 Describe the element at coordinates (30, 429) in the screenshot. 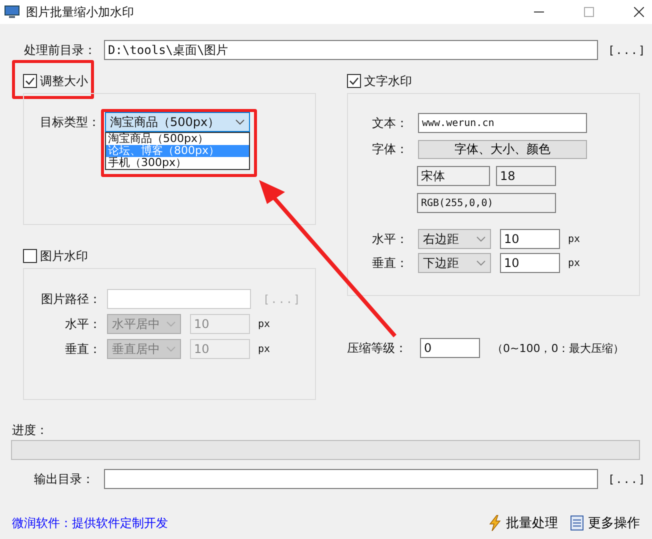

I see `progress-label: 进度：` at that location.